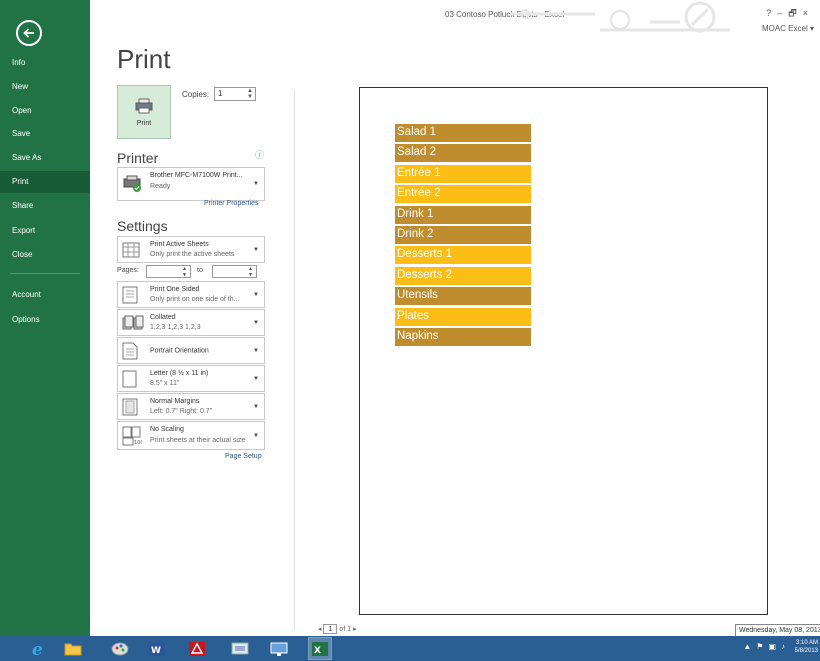  What do you see at coordinates (235, 94) in the screenshot?
I see `copies-input: 1 ▲ ▼` at bounding box center [235, 94].